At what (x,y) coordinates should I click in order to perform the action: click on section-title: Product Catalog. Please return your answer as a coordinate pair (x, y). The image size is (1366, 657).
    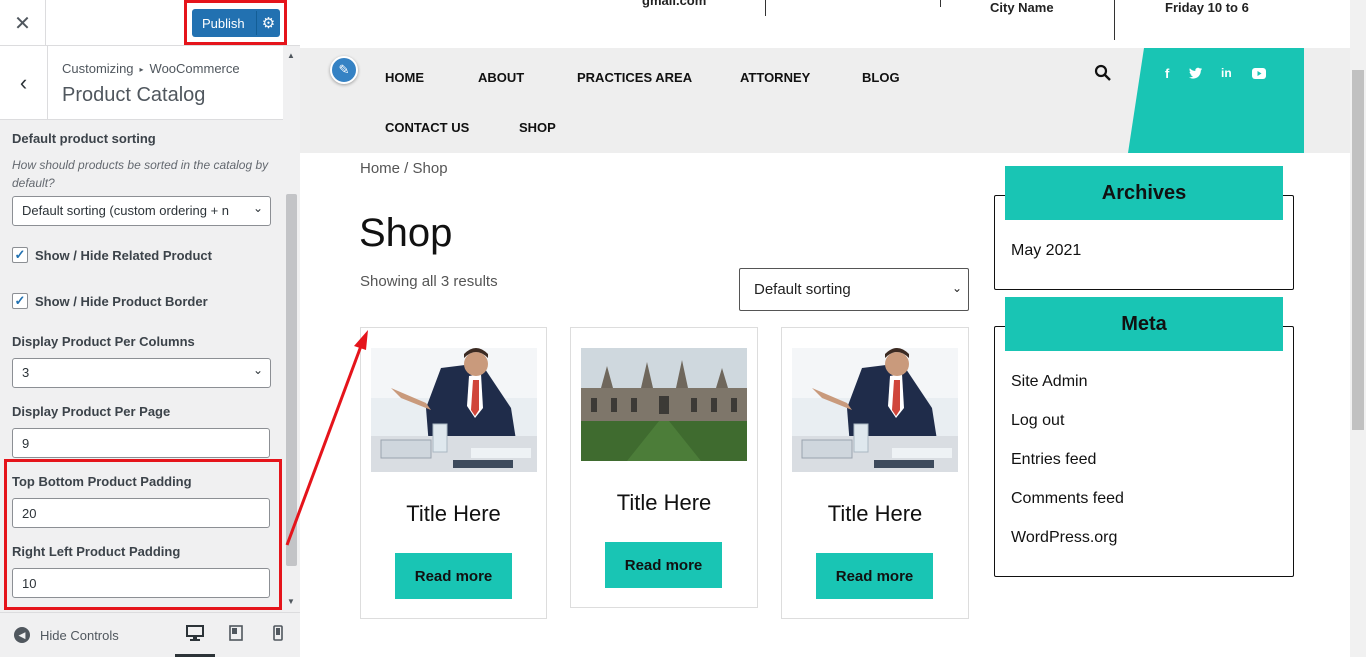
    Looking at the image, I should click on (134, 95).